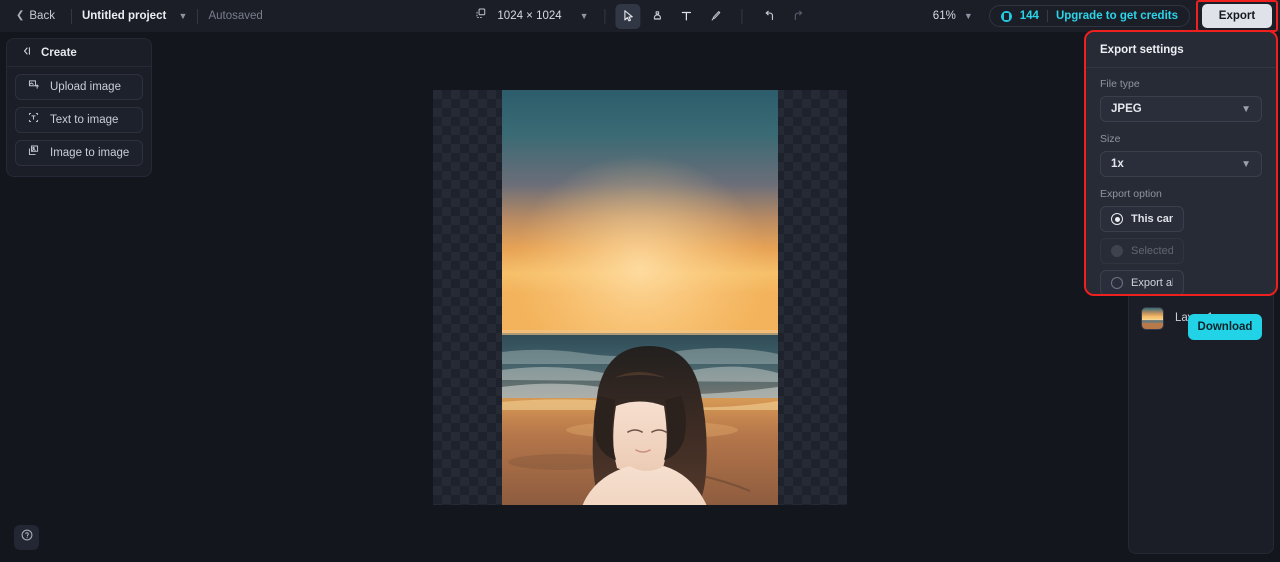 This screenshot has height=562, width=1280. I want to click on zoom-level-selector: 61% ▼, so click(953, 16).